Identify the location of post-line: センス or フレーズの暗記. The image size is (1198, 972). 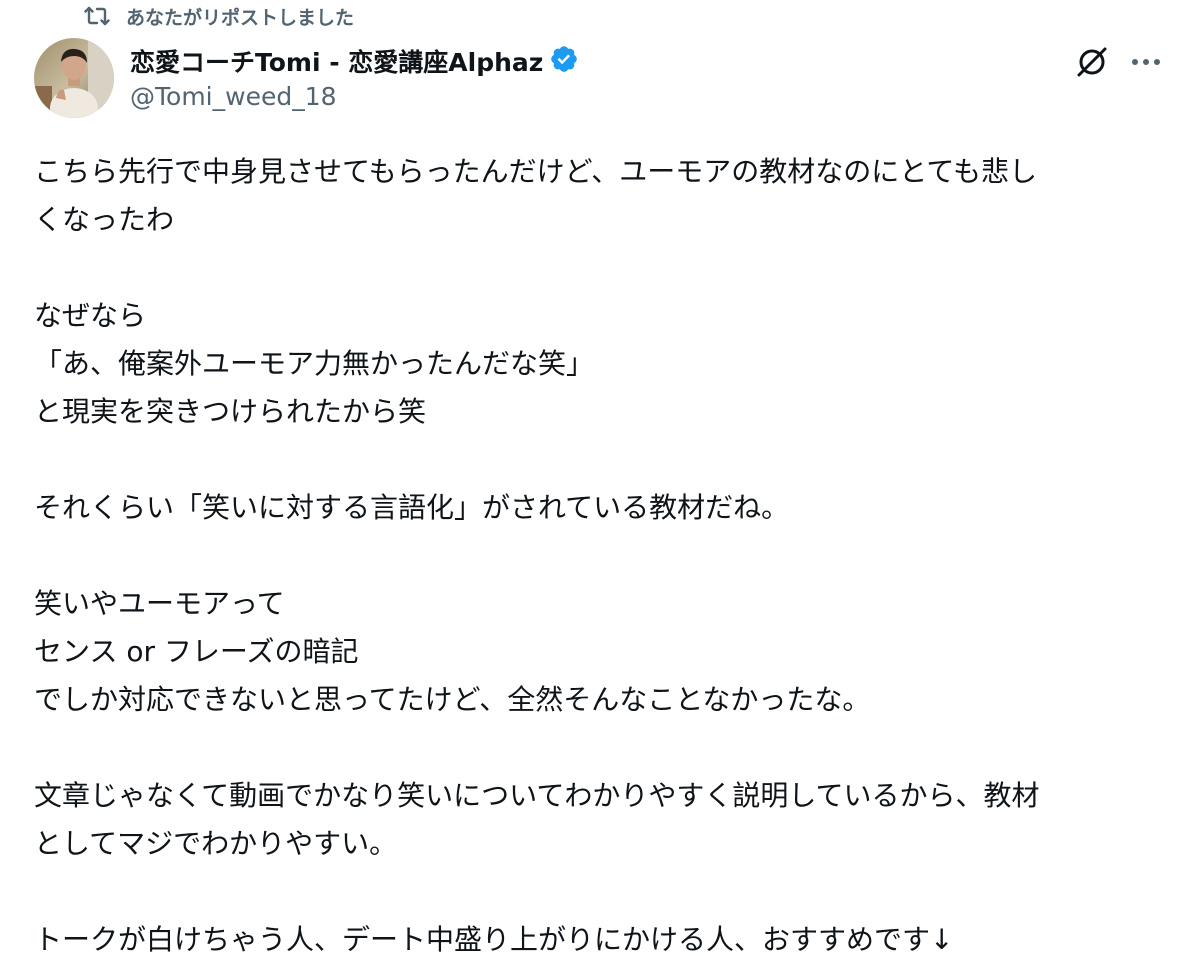
(196, 651).